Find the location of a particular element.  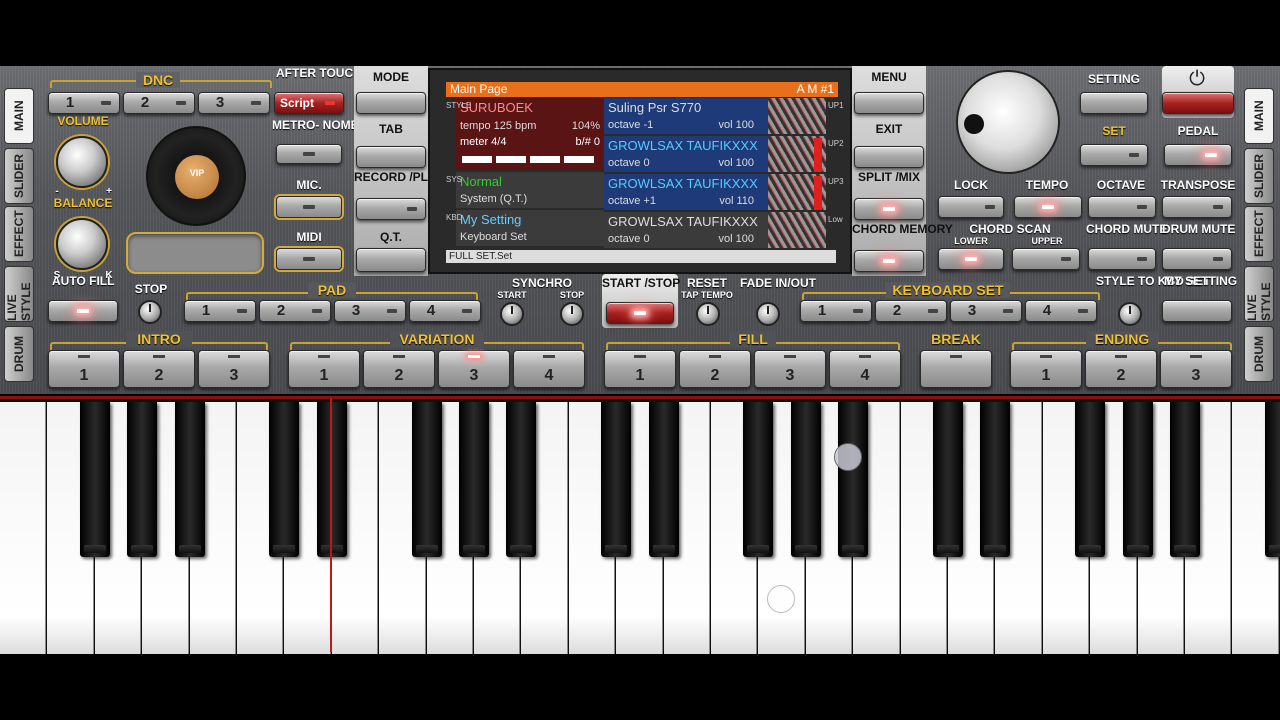

tab-main-right: MAIN is located at coordinates (1259, 116).